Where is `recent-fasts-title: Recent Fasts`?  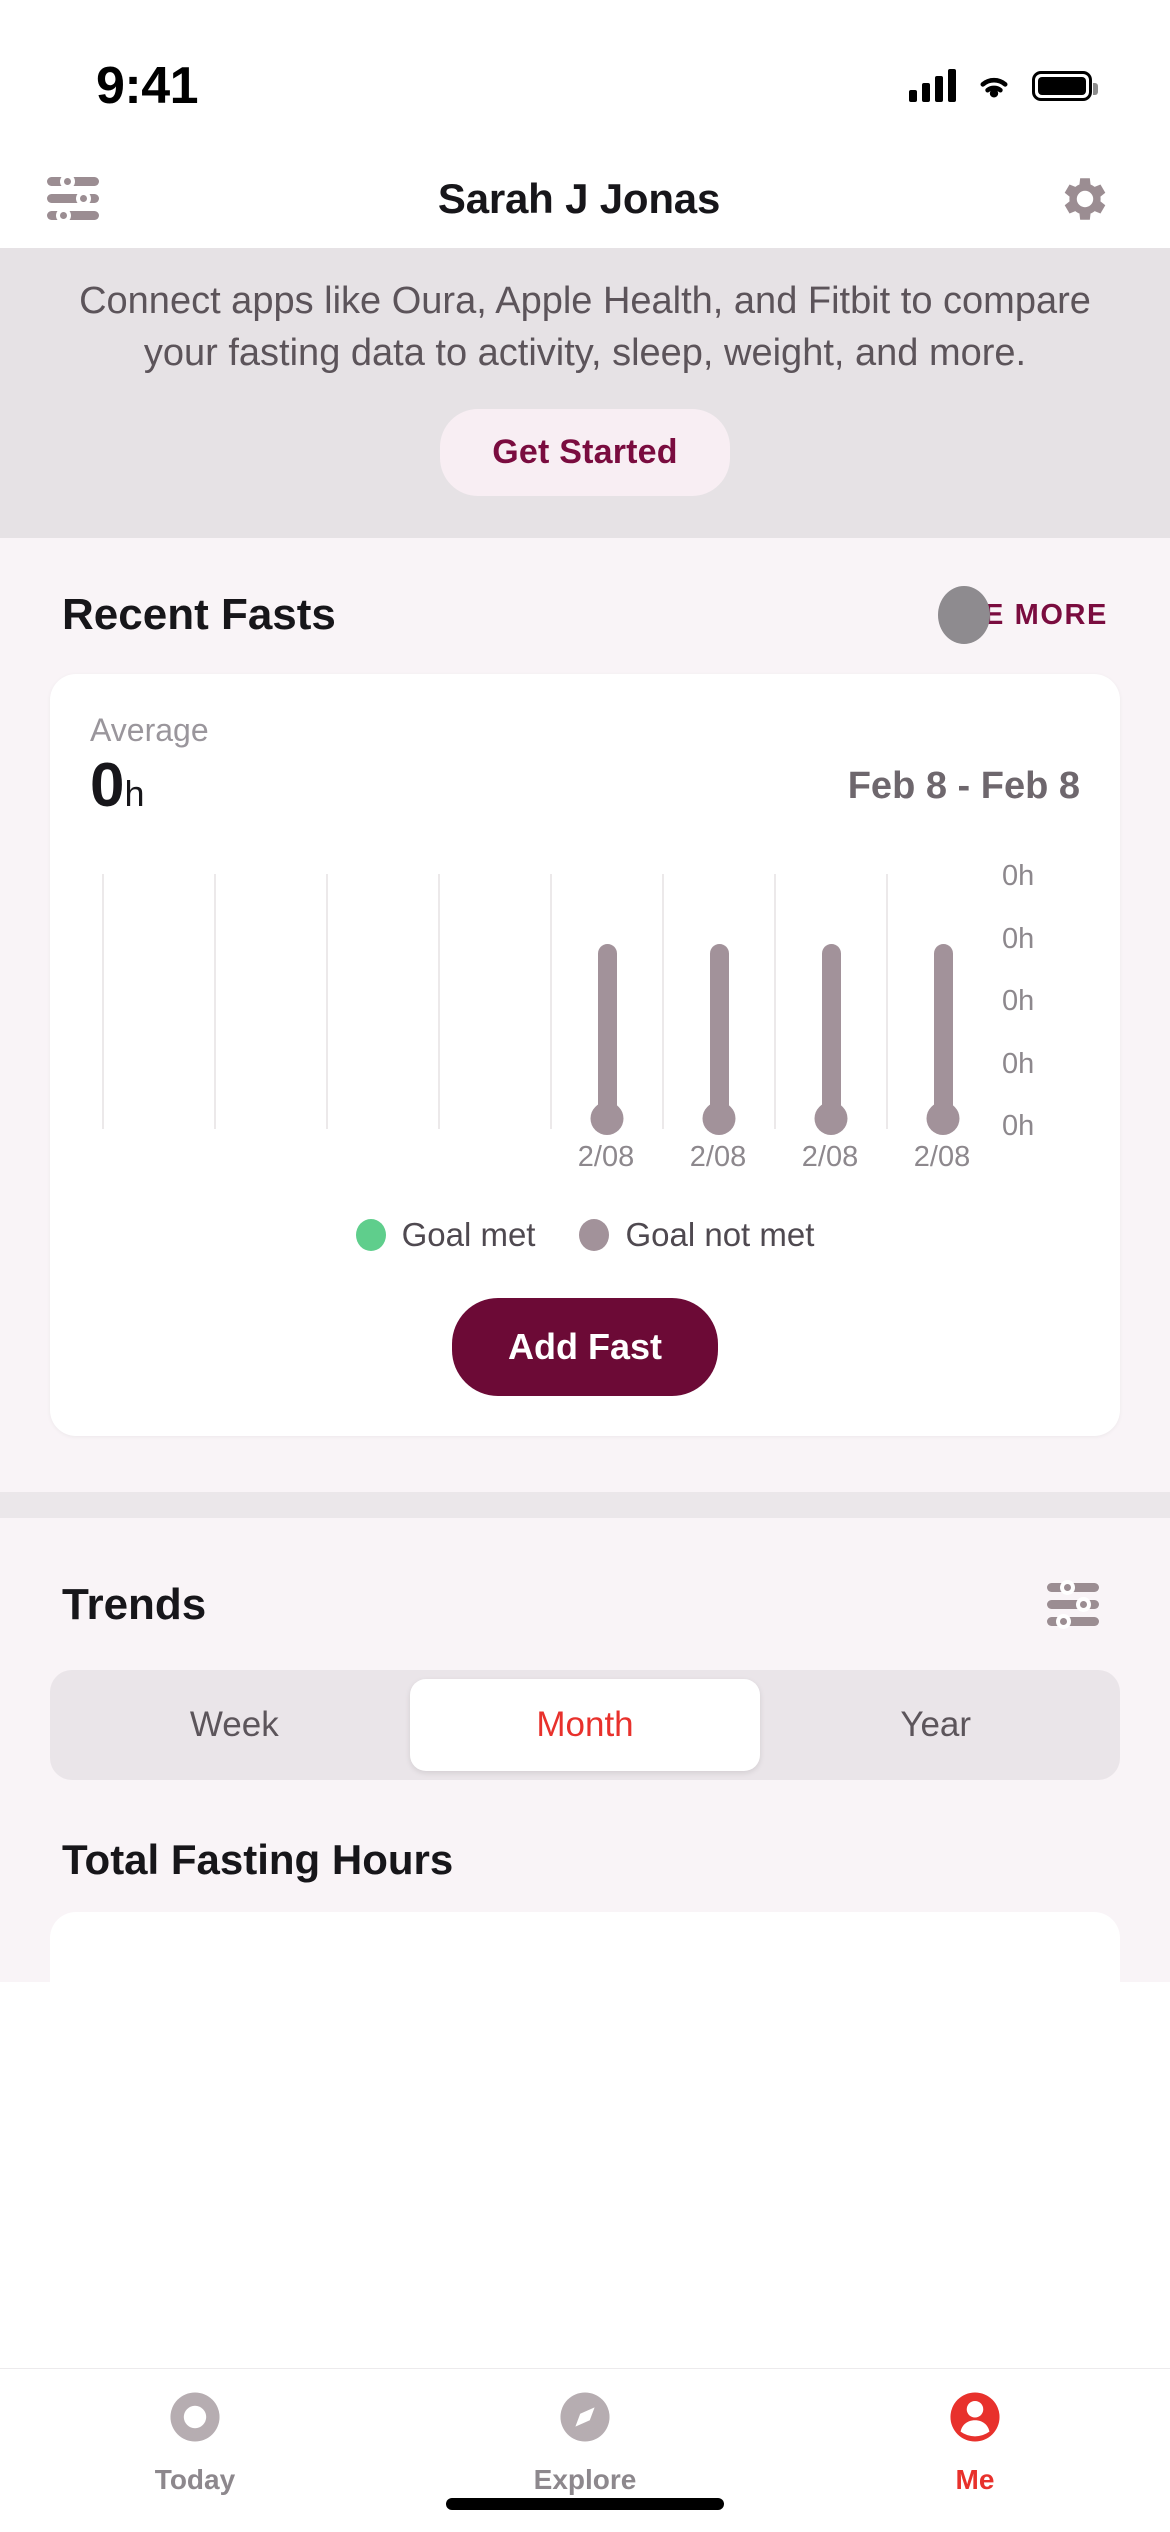
recent-fasts-title: Recent Fasts is located at coordinates (199, 615).